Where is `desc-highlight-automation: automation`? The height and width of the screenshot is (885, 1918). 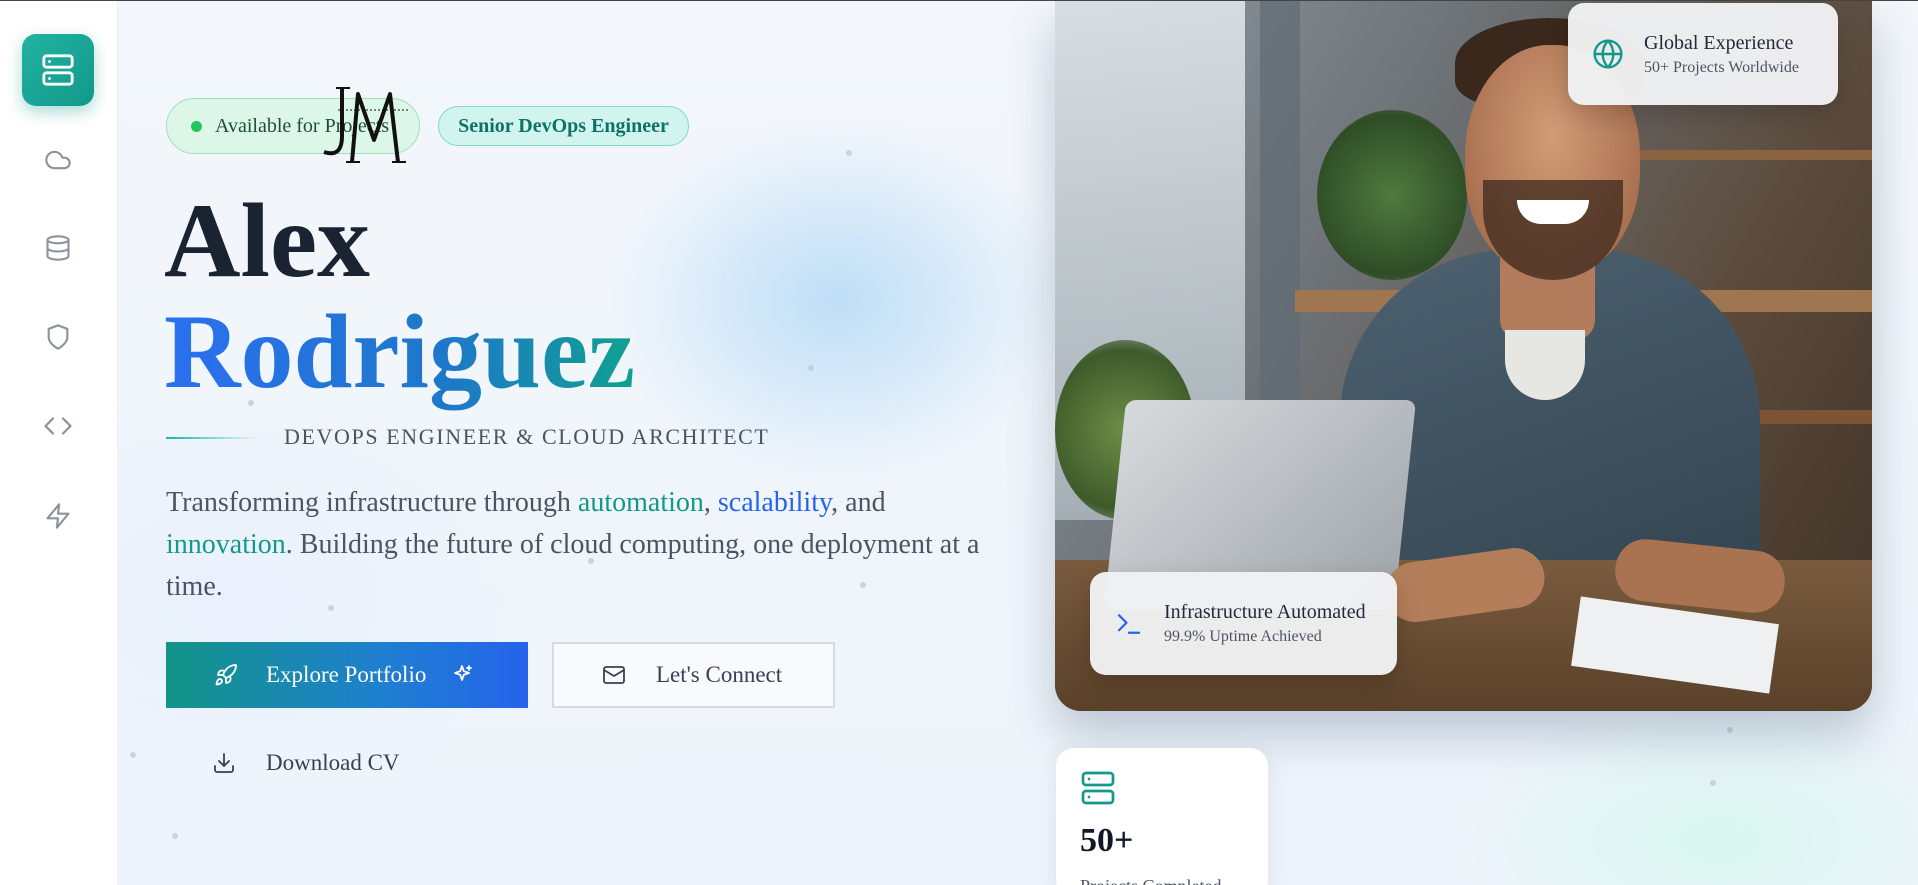
desc-highlight-automation: automation is located at coordinates (640, 502).